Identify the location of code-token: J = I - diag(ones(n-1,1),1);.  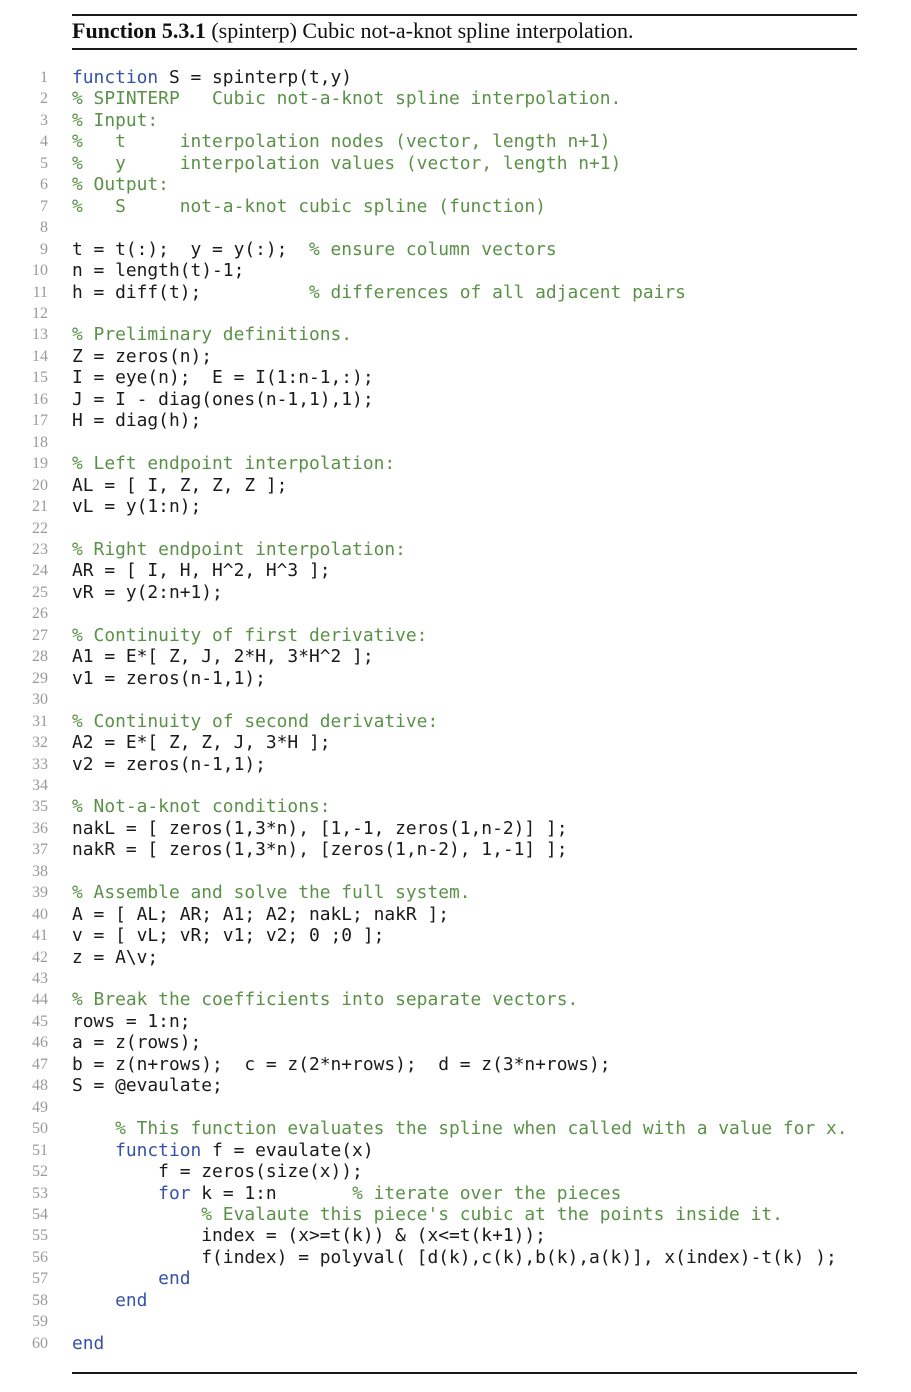
(223, 399).